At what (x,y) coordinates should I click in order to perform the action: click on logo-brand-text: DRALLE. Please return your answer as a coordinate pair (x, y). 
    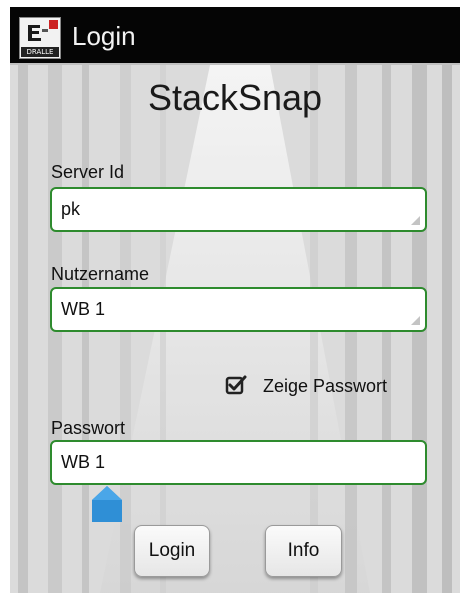
    Looking at the image, I should click on (40, 52).